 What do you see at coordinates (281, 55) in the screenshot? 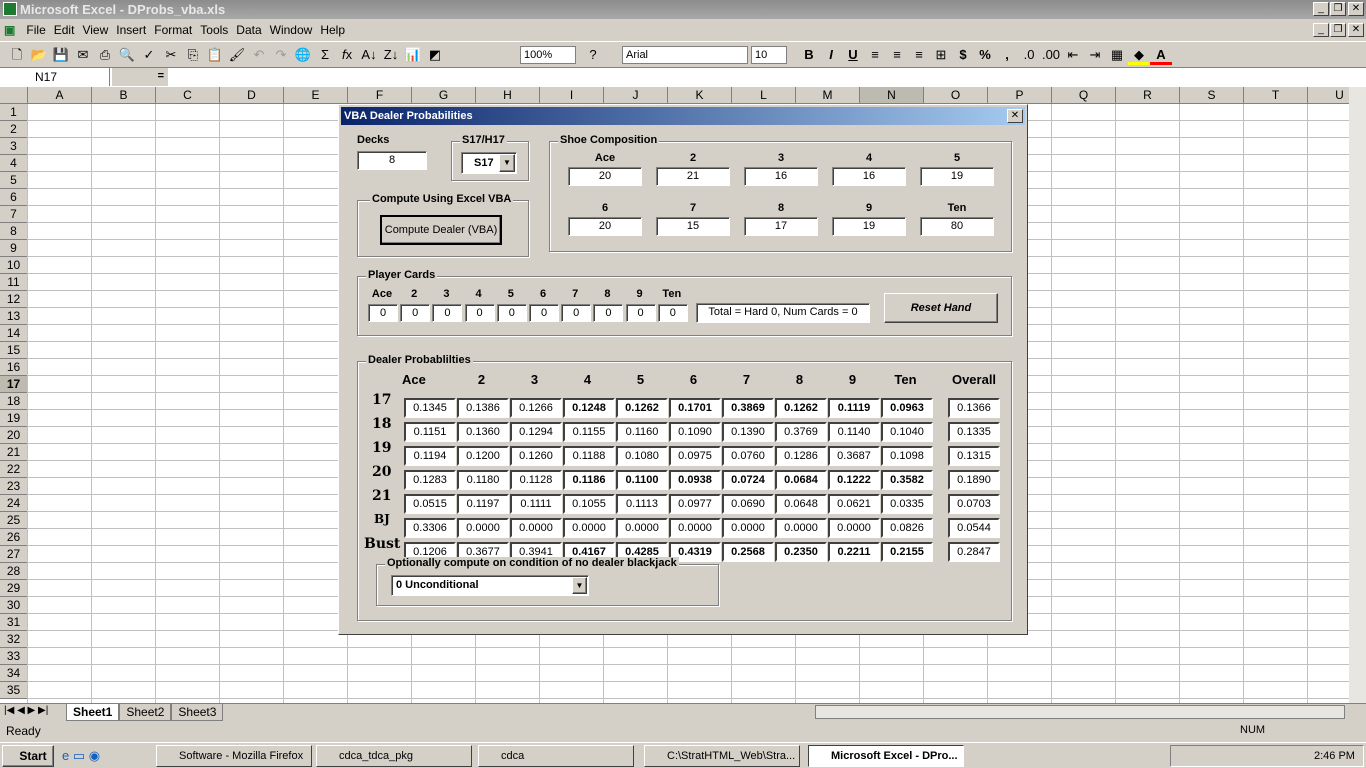
I see `redo-icon: ↷` at bounding box center [281, 55].